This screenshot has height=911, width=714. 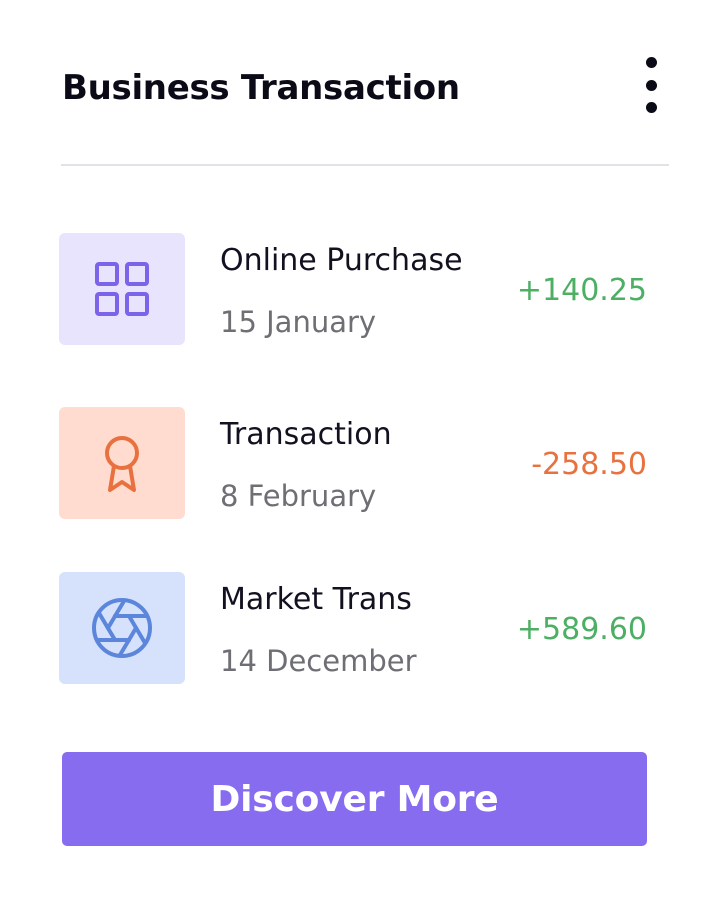 What do you see at coordinates (365, 165) in the screenshot?
I see `header-divider` at bounding box center [365, 165].